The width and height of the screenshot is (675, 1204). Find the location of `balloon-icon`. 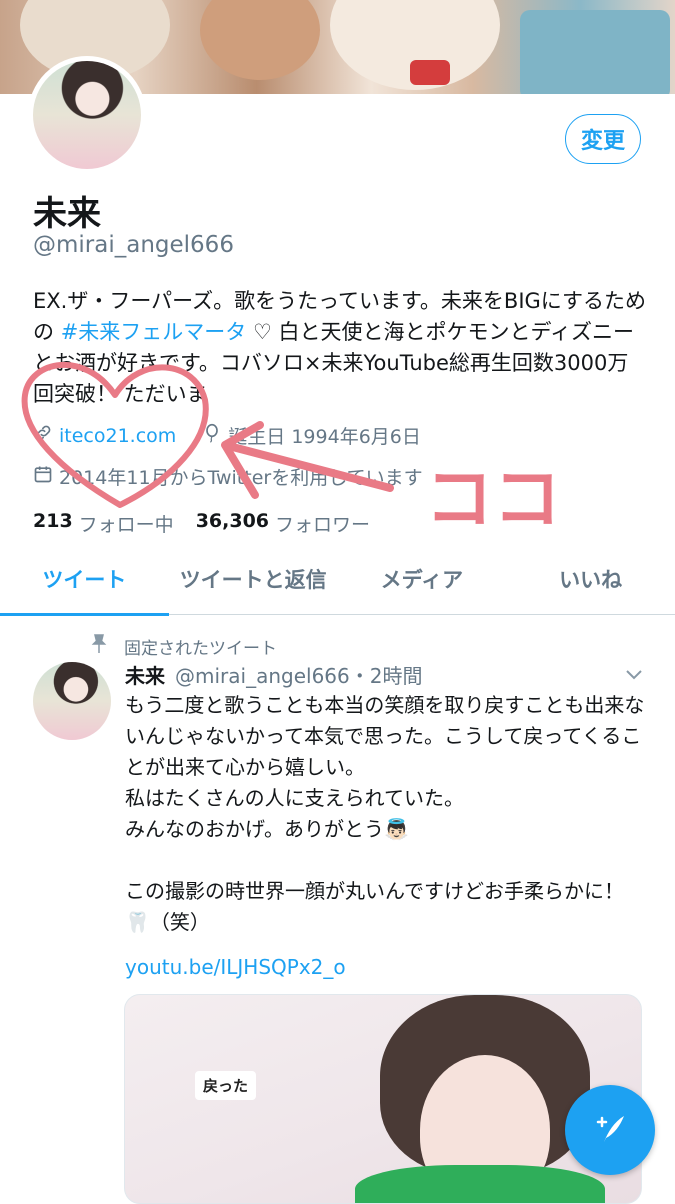

balloon-icon is located at coordinates (212, 435).